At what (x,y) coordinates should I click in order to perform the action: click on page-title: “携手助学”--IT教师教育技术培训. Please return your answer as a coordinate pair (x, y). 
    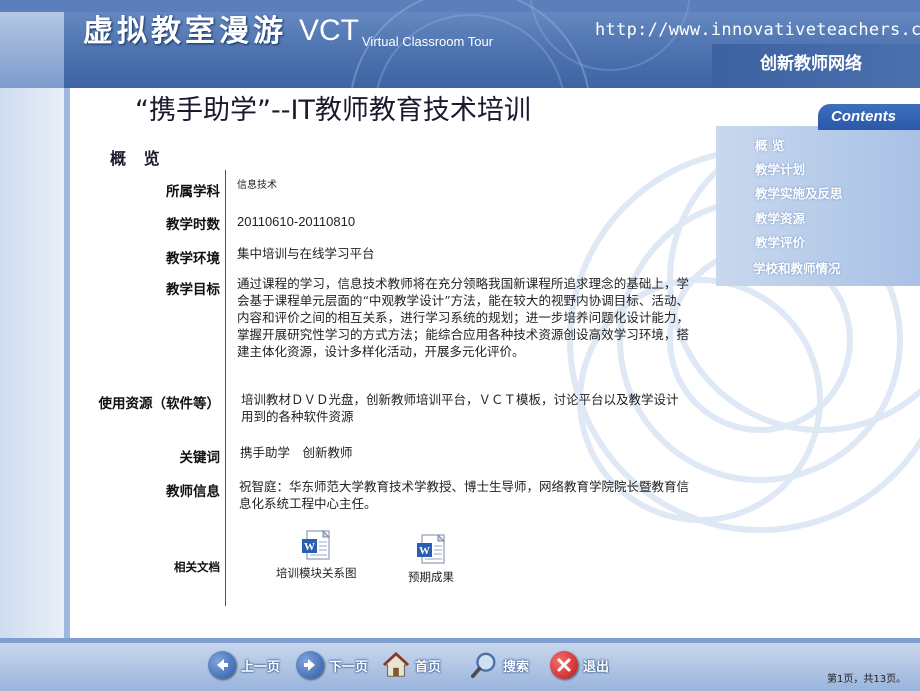
    Looking at the image, I should click on (333, 110).